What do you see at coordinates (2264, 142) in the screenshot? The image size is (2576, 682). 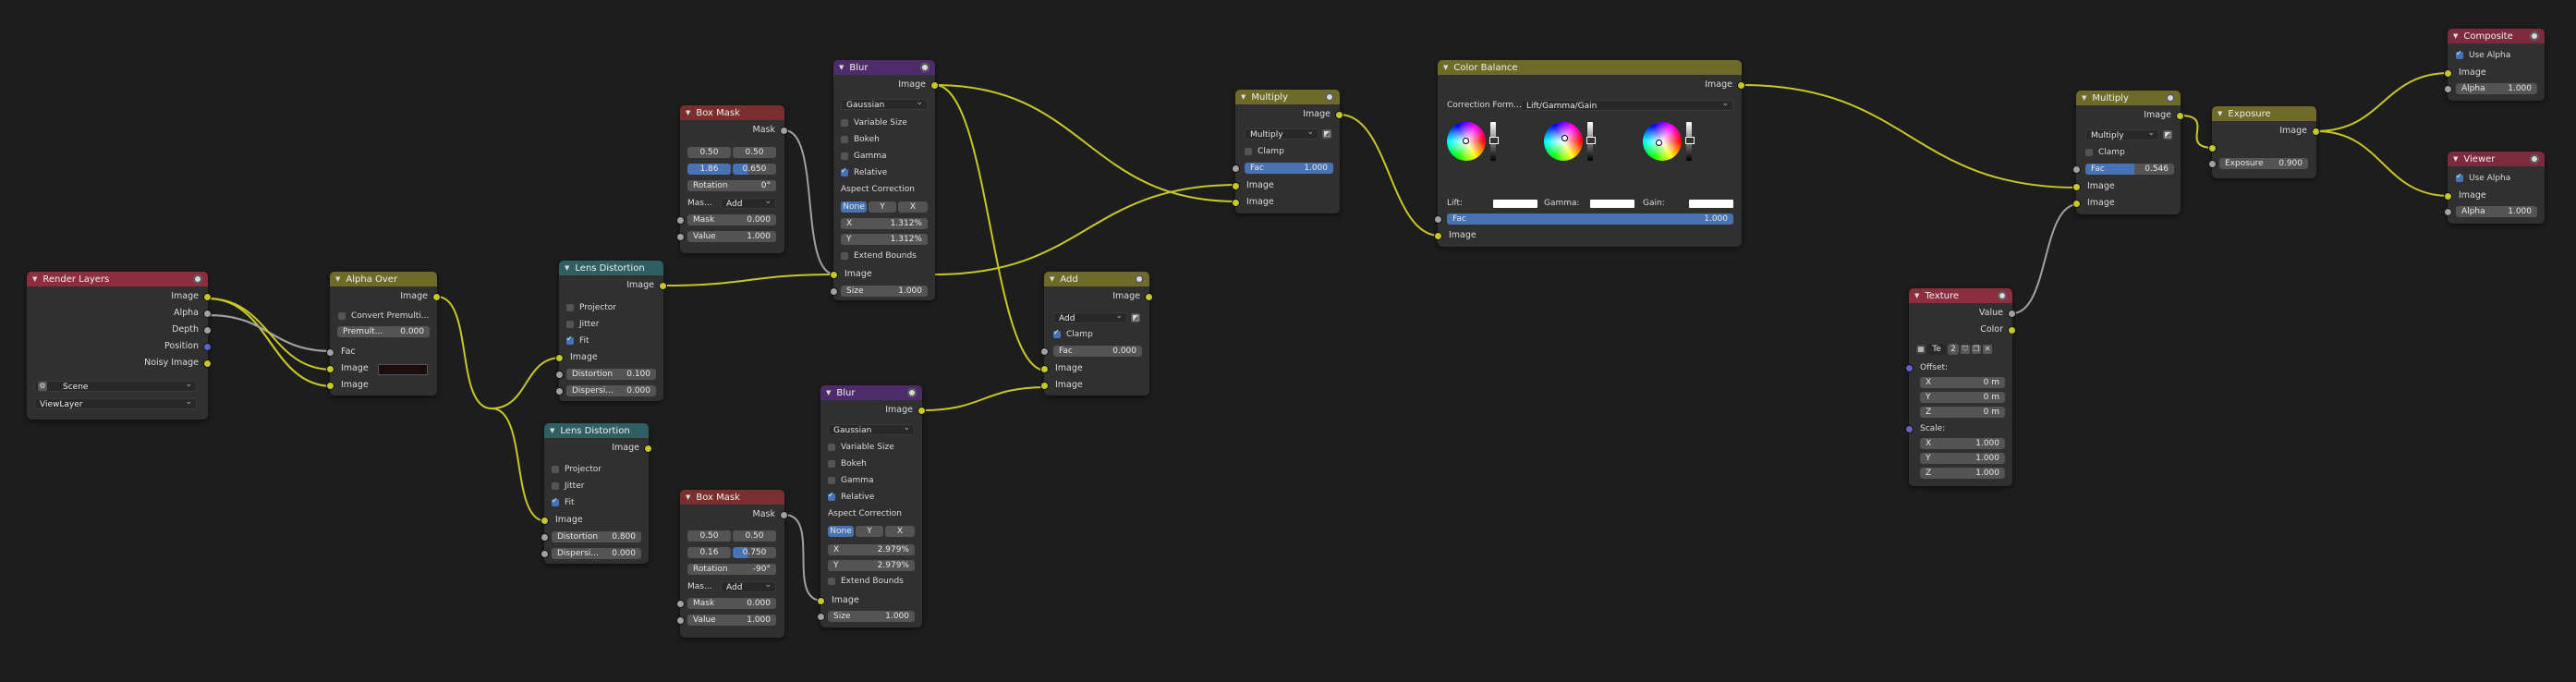 I see `exposure-node: ▼ Exposure Image Exposure 0.900` at bounding box center [2264, 142].